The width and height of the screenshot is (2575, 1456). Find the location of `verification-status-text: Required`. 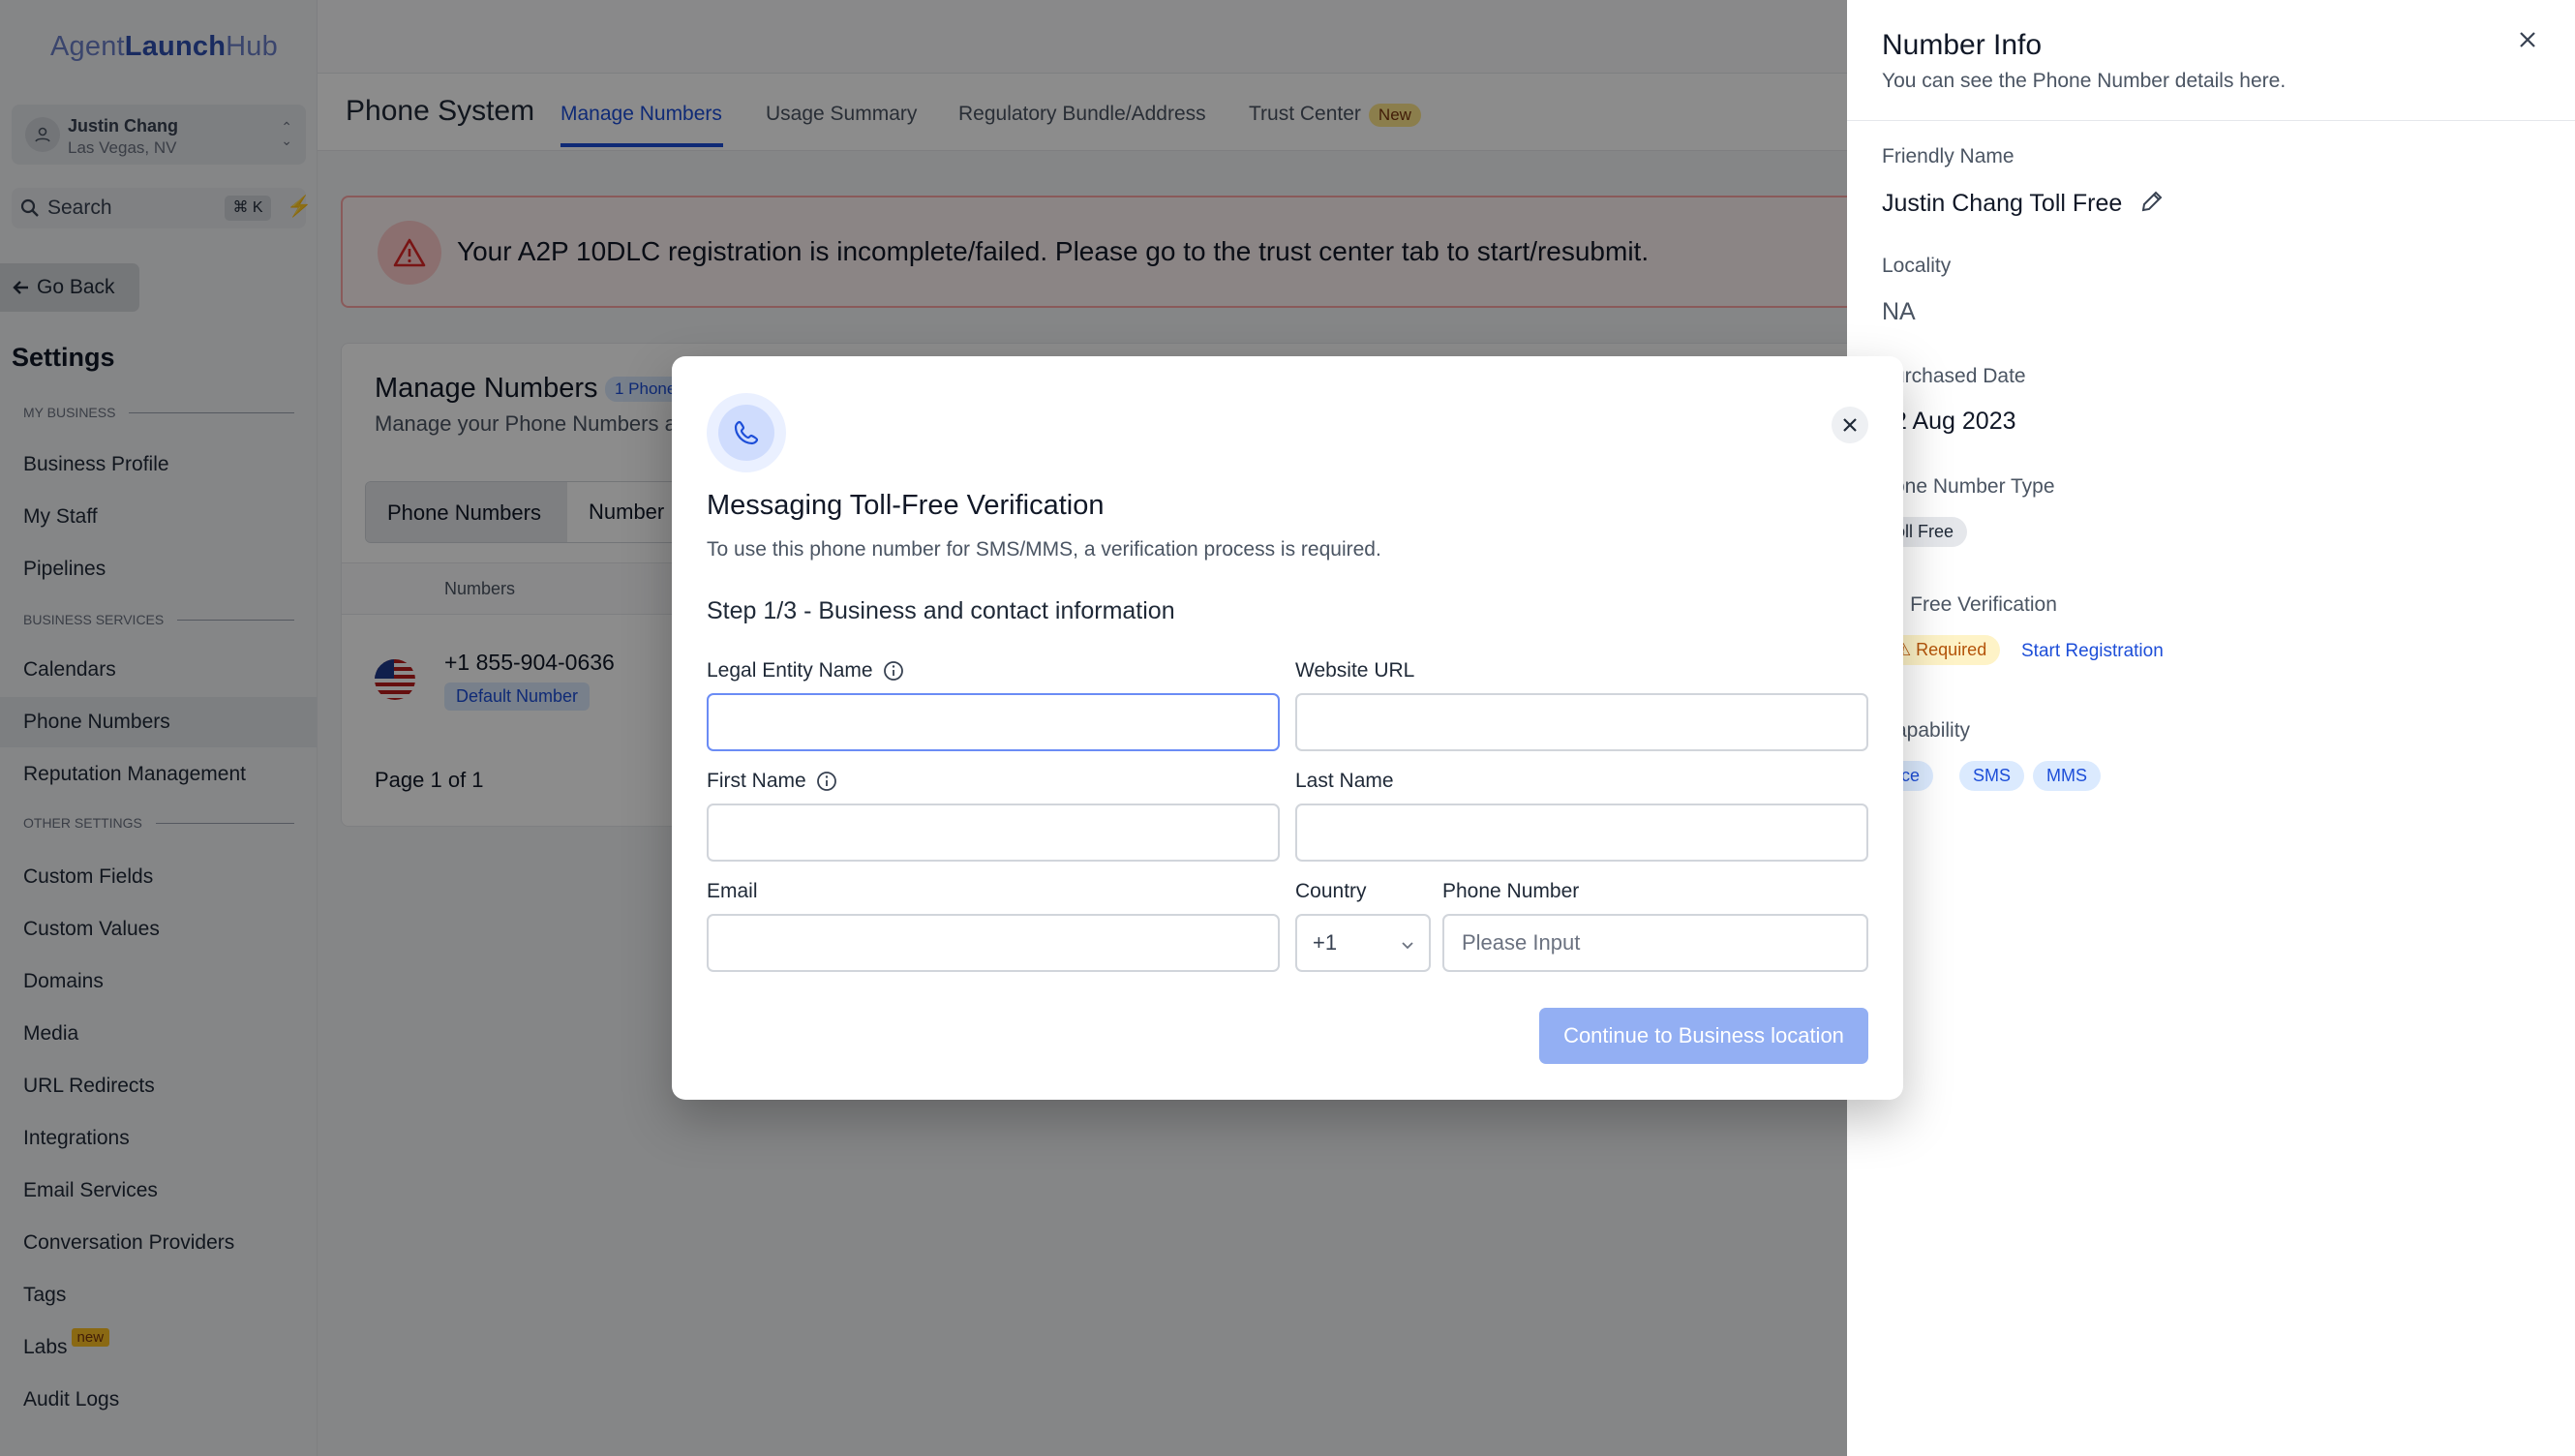

verification-status-text: Required is located at coordinates (1951, 649).